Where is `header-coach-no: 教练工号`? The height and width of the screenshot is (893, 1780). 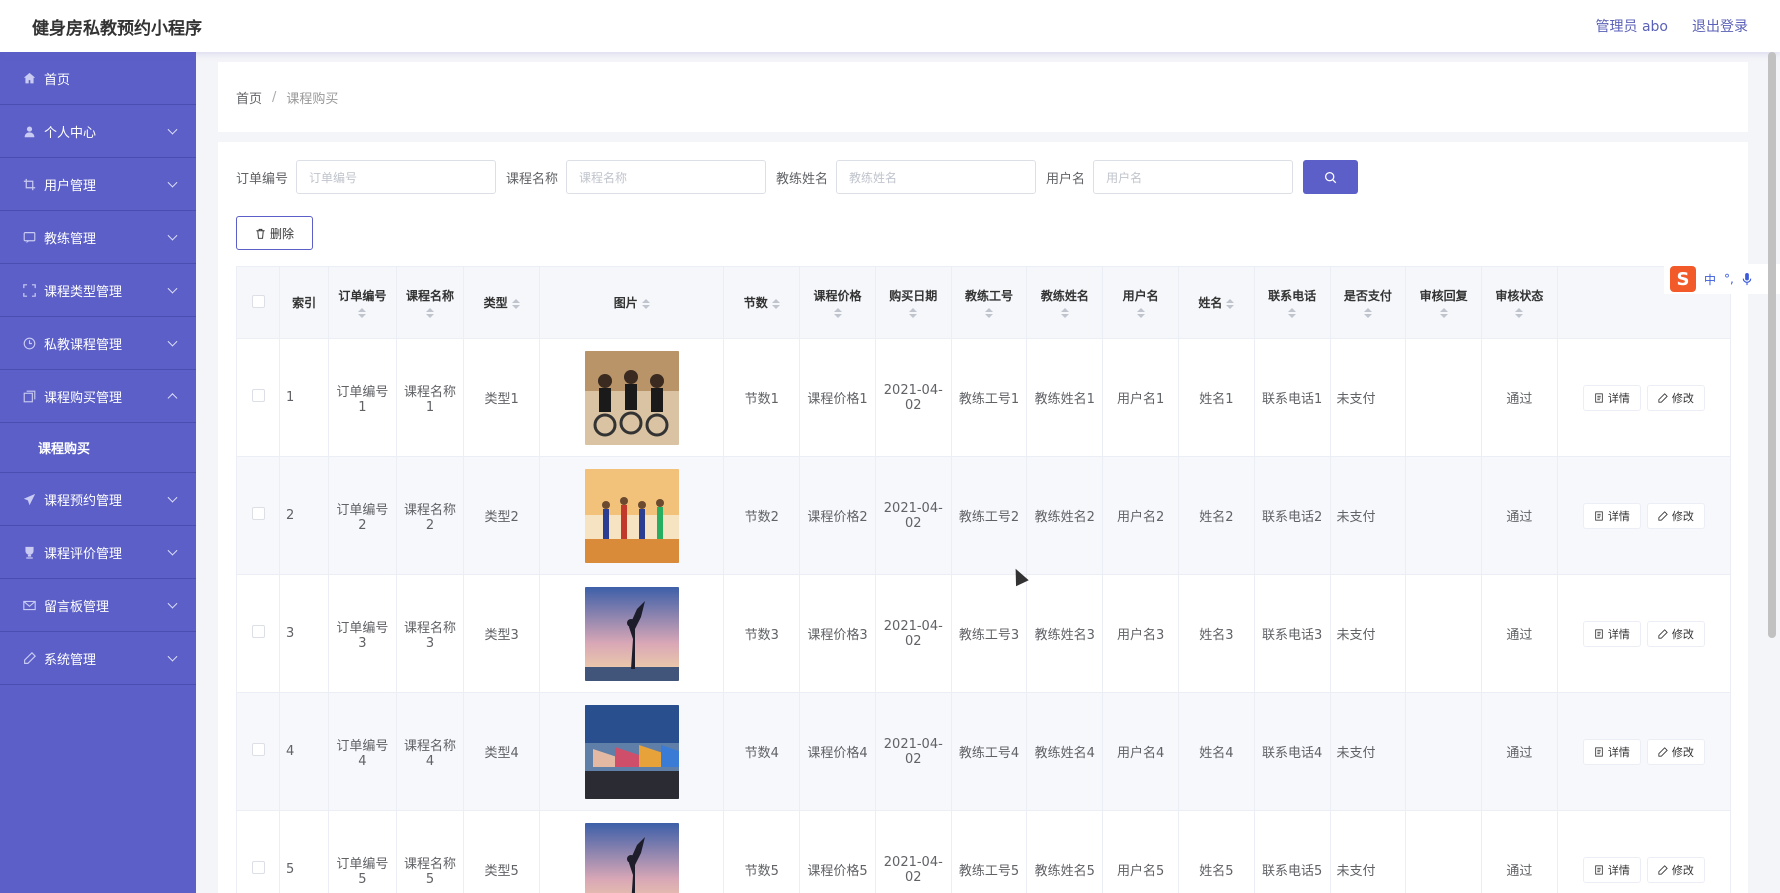 header-coach-no: 教练工号 is located at coordinates (989, 302).